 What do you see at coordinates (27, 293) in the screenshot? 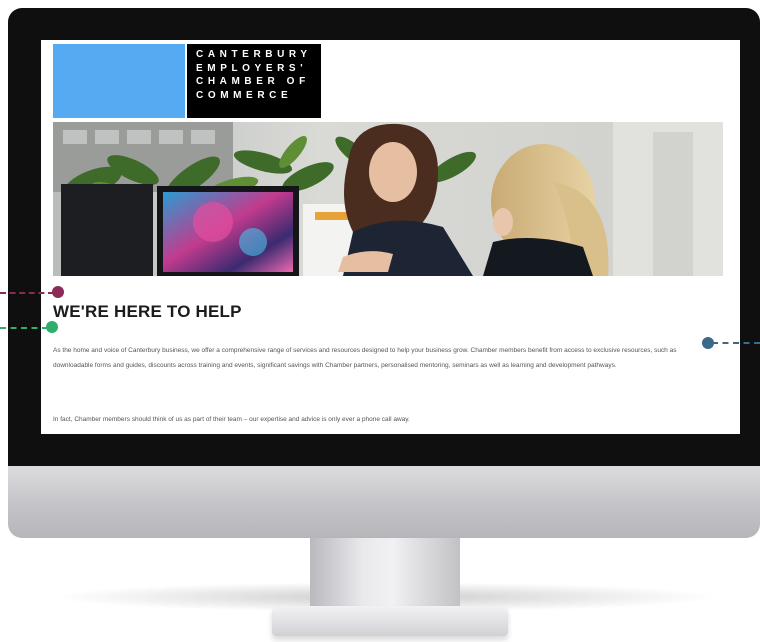
I see `callout-line-maroon` at bounding box center [27, 293].